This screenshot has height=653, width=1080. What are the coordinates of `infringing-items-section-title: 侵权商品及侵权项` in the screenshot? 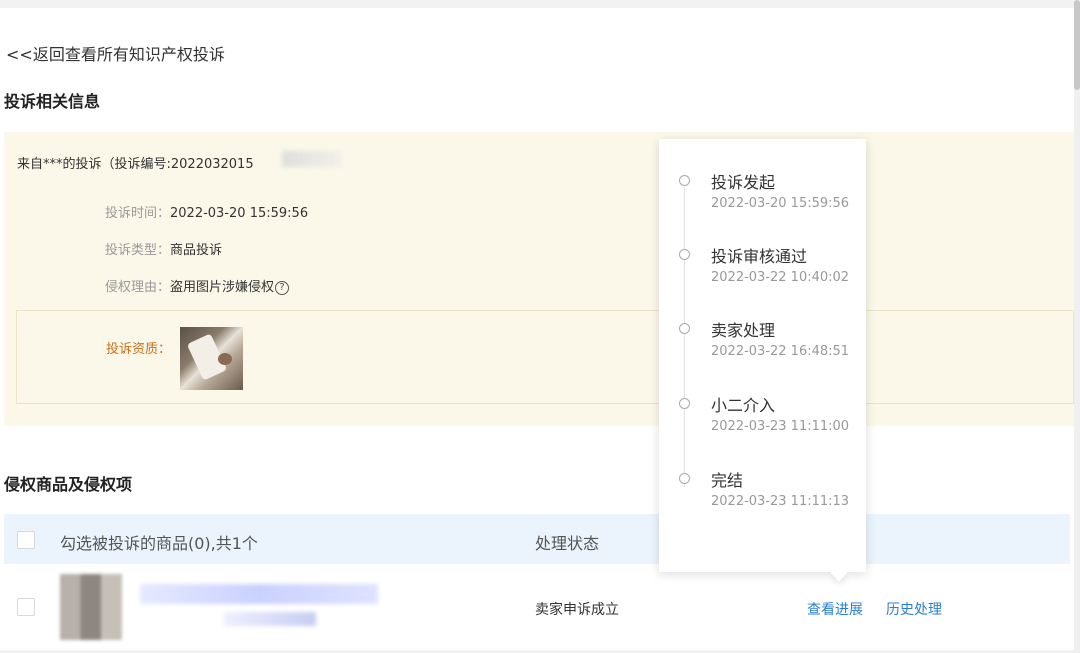 It's located at (68, 484).